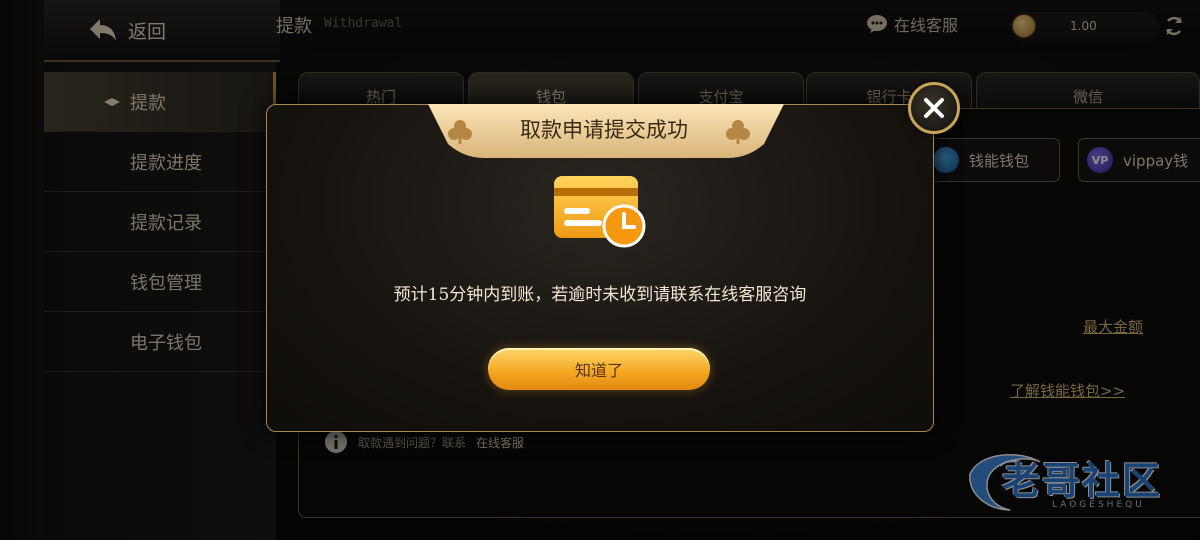 The height and width of the screenshot is (540, 1200). I want to click on close-button, so click(934, 108).